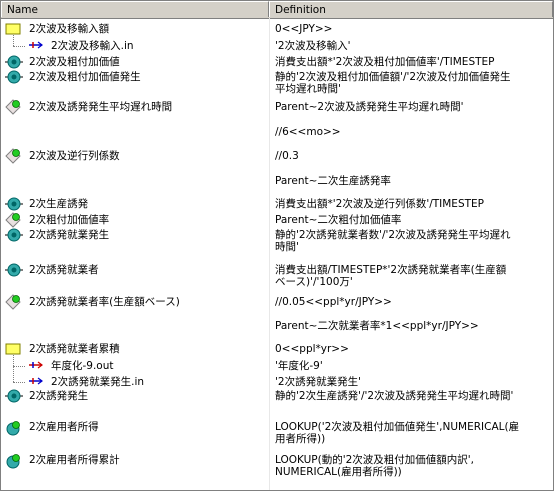  I want to click on name-column-header: Name, so click(135, 9).